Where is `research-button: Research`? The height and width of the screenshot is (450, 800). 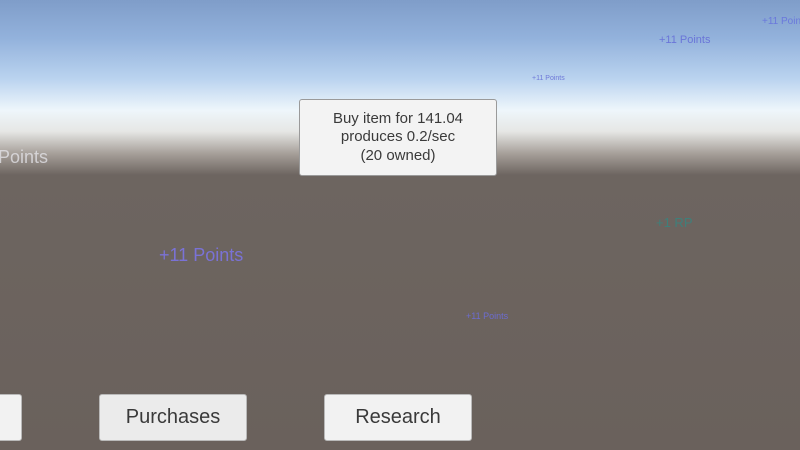 research-button: Research is located at coordinates (398, 417).